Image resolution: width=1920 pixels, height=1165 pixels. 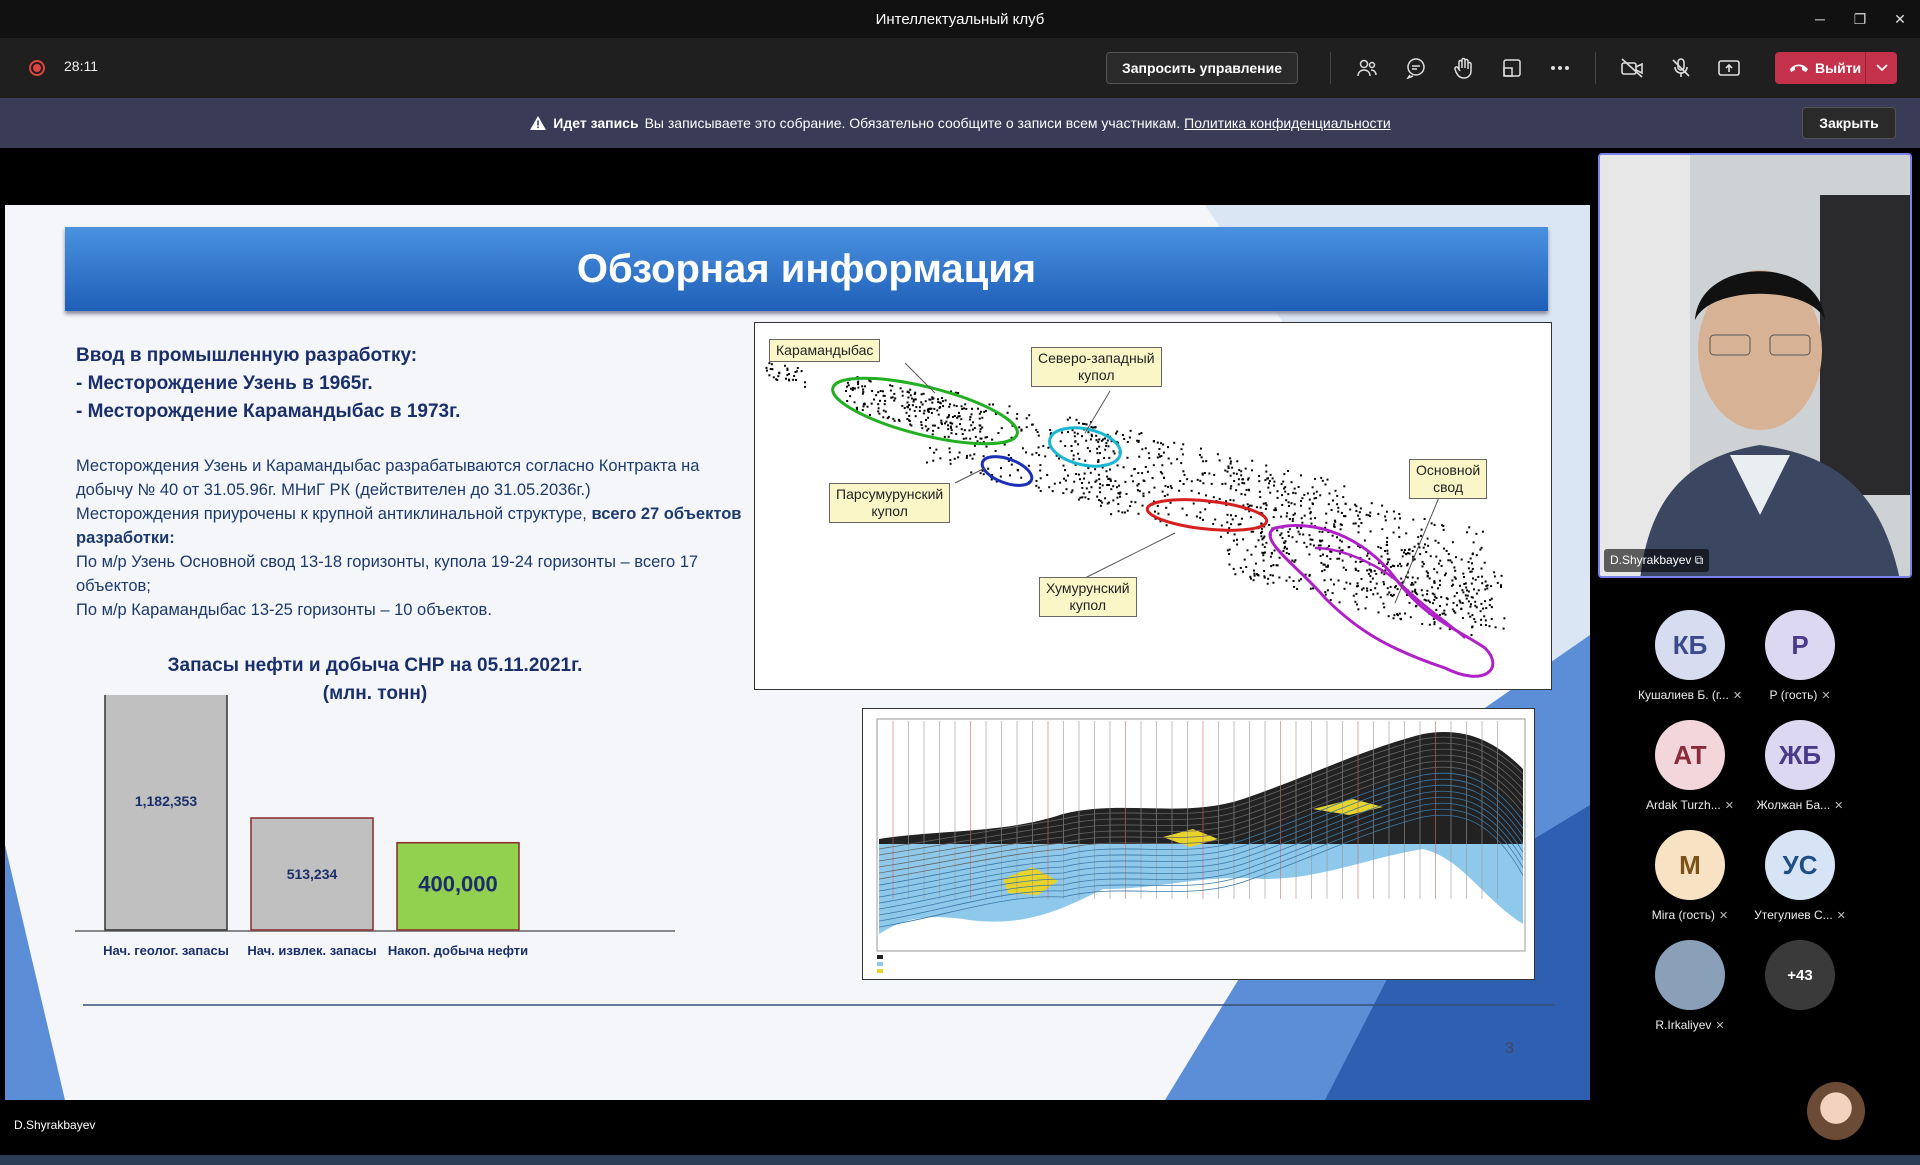 What do you see at coordinates (1560, 68) in the screenshot?
I see `more-icon` at bounding box center [1560, 68].